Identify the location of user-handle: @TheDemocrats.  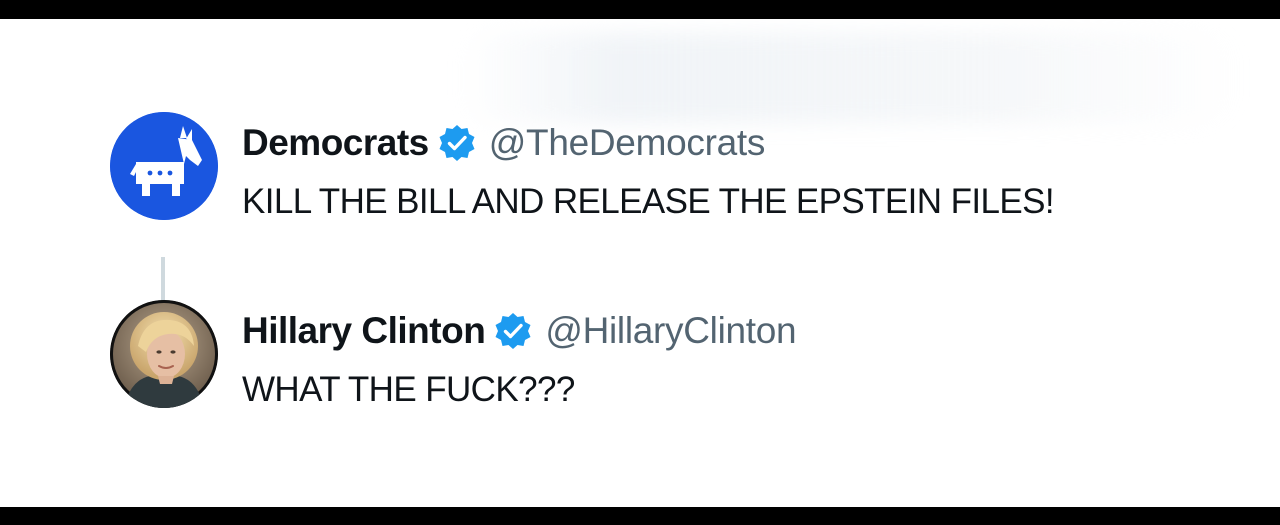
(627, 143).